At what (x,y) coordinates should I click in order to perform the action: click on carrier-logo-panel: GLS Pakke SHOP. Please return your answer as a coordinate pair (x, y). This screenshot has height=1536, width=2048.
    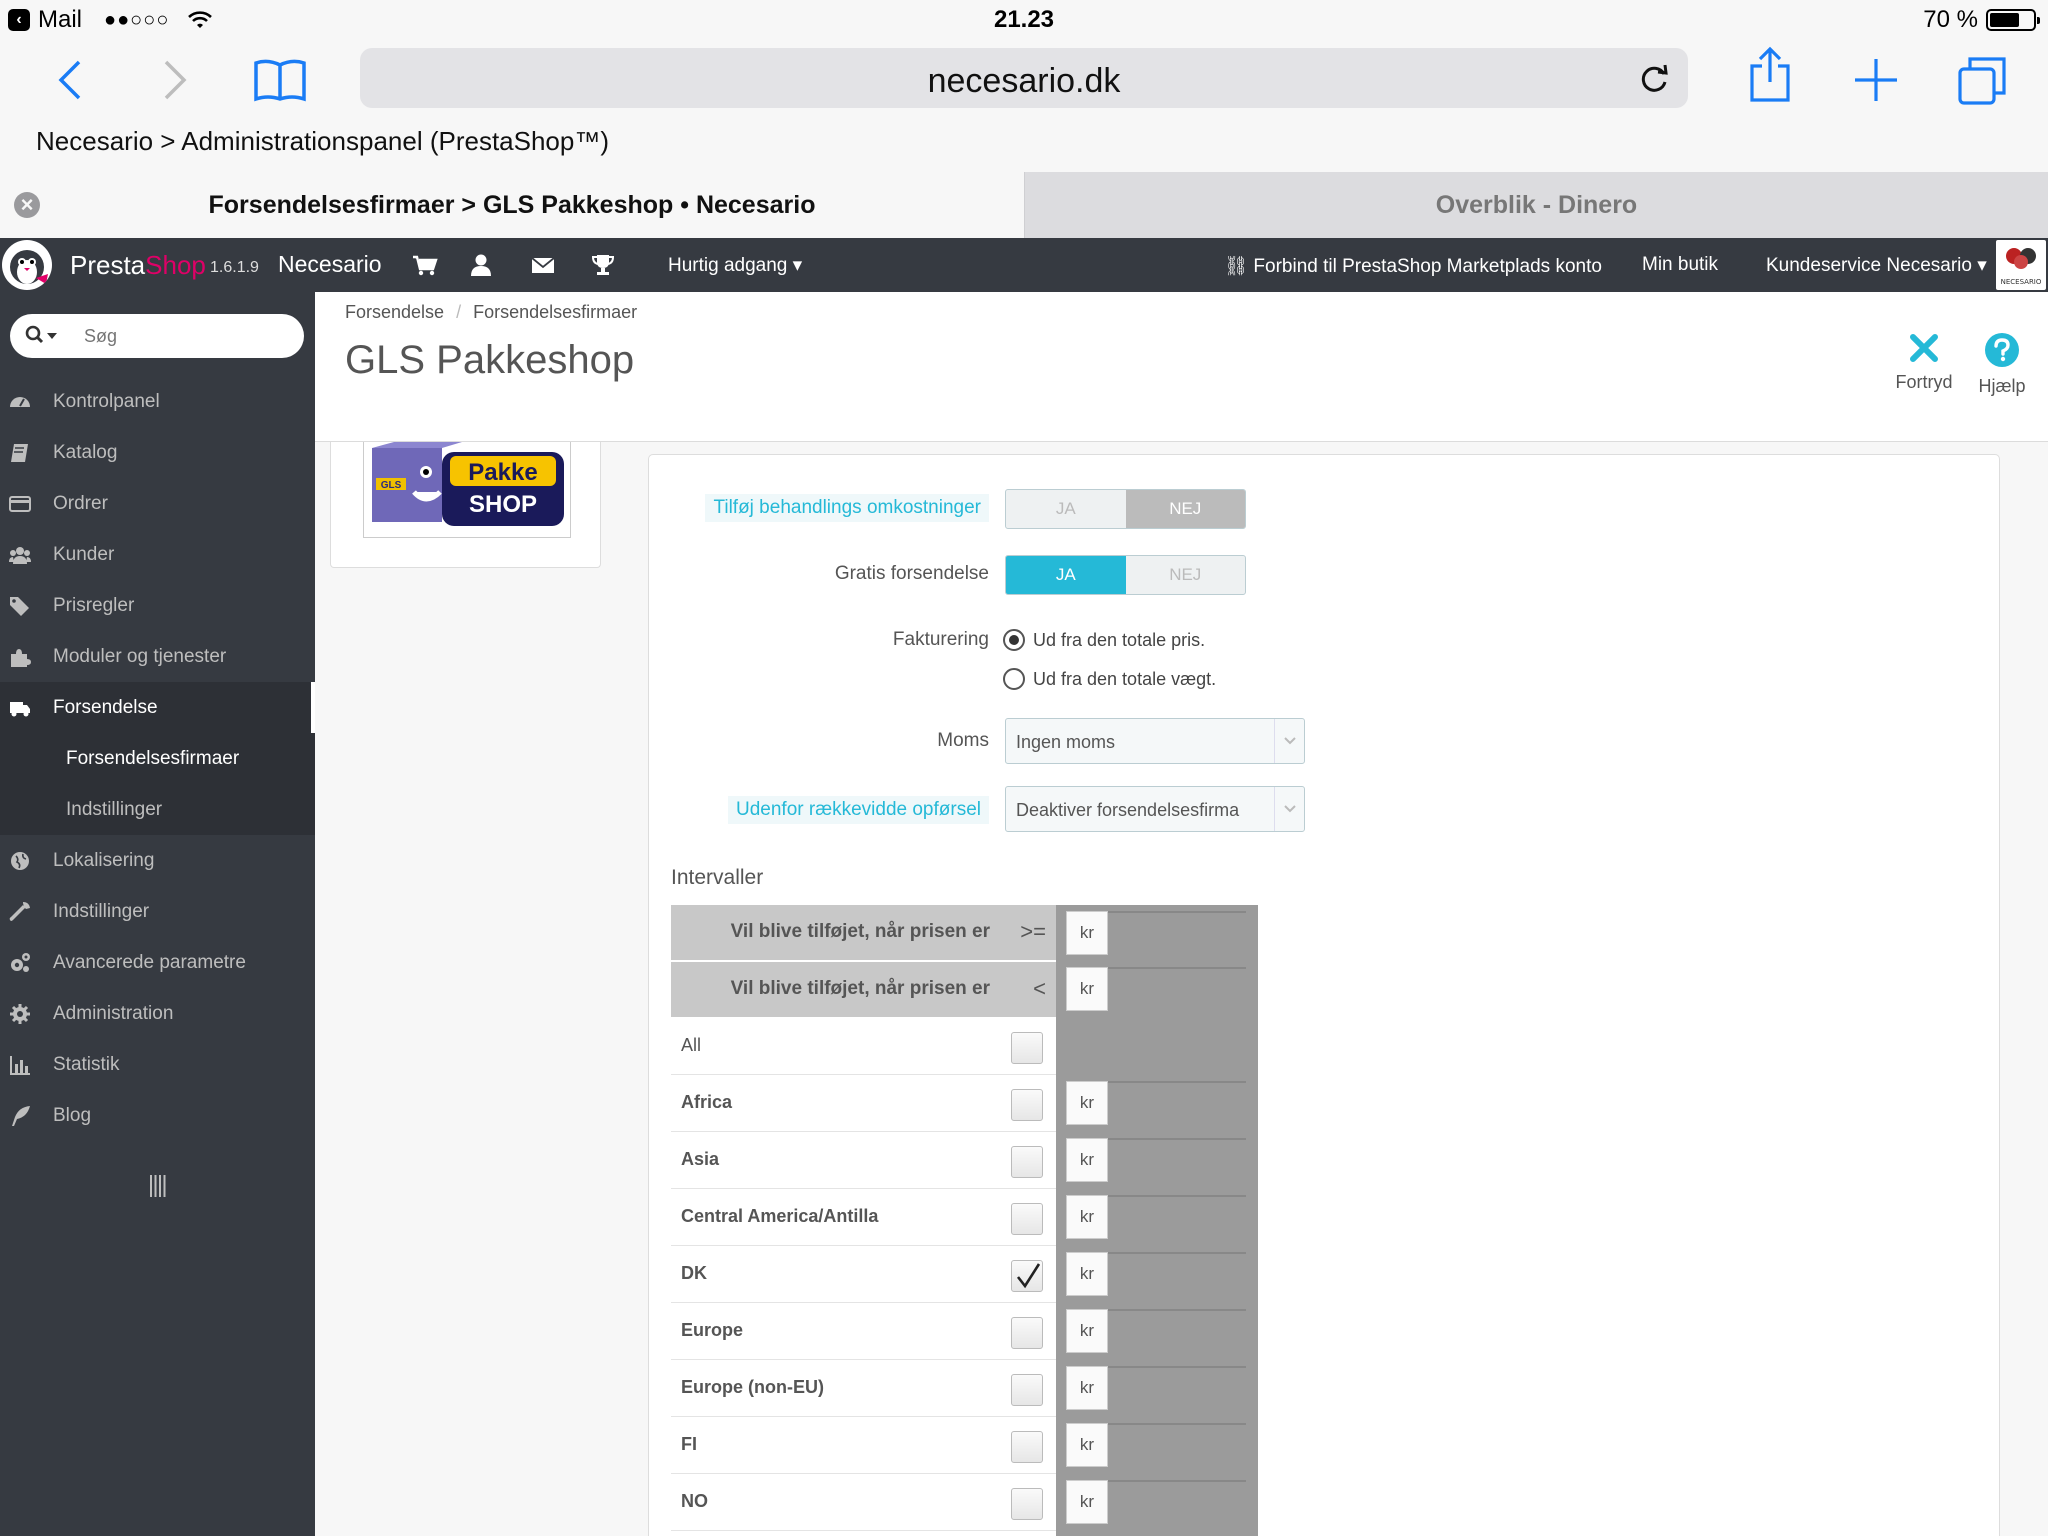
    Looking at the image, I should click on (465, 505).